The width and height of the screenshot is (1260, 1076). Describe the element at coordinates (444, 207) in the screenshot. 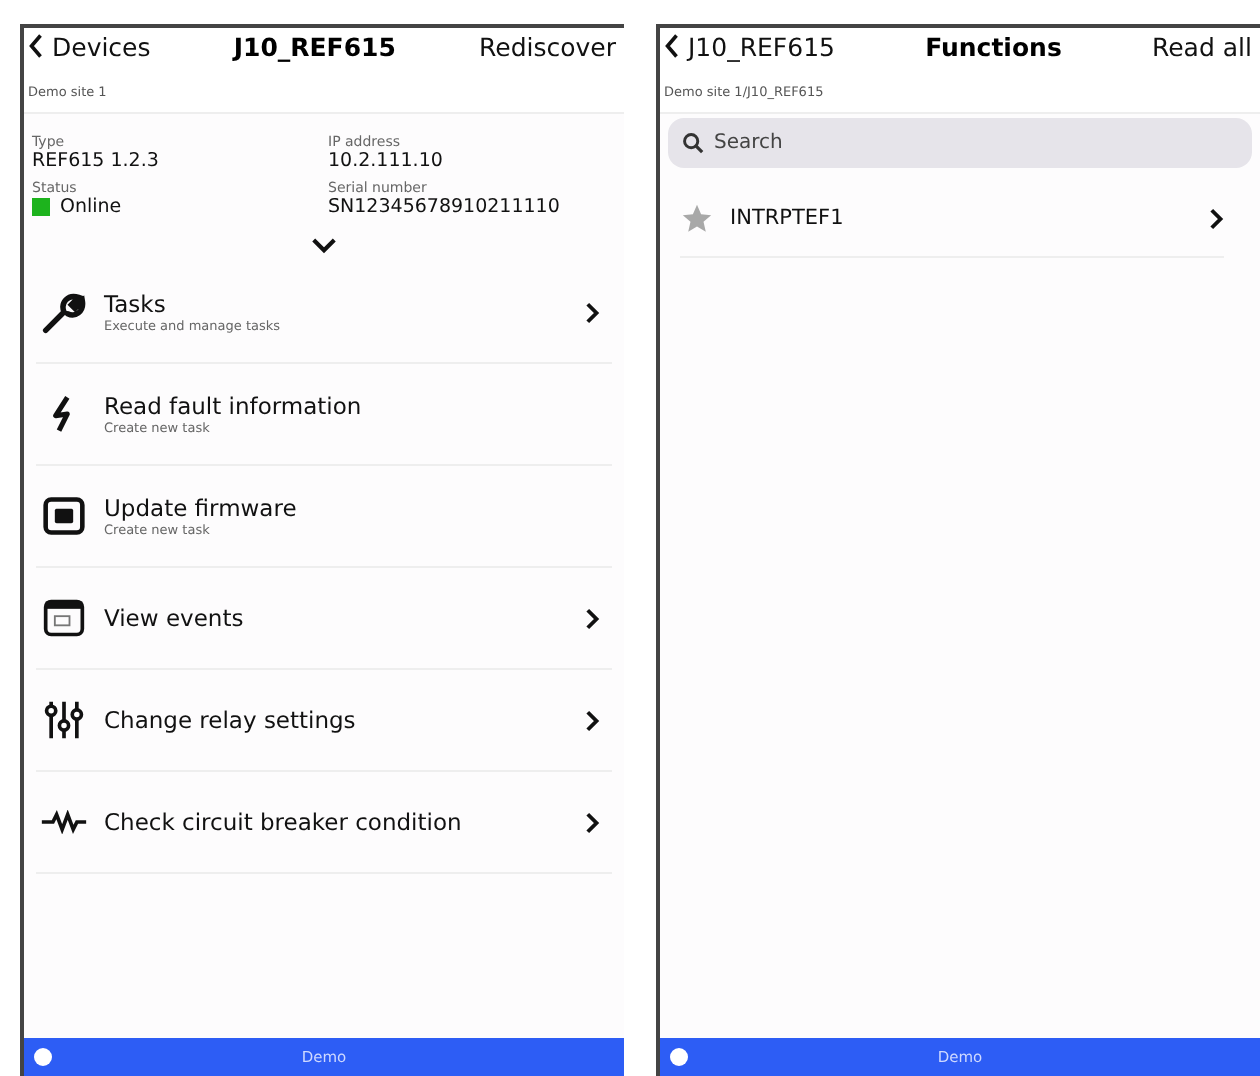

I see `field-value: SN12345678910211110` at that location.